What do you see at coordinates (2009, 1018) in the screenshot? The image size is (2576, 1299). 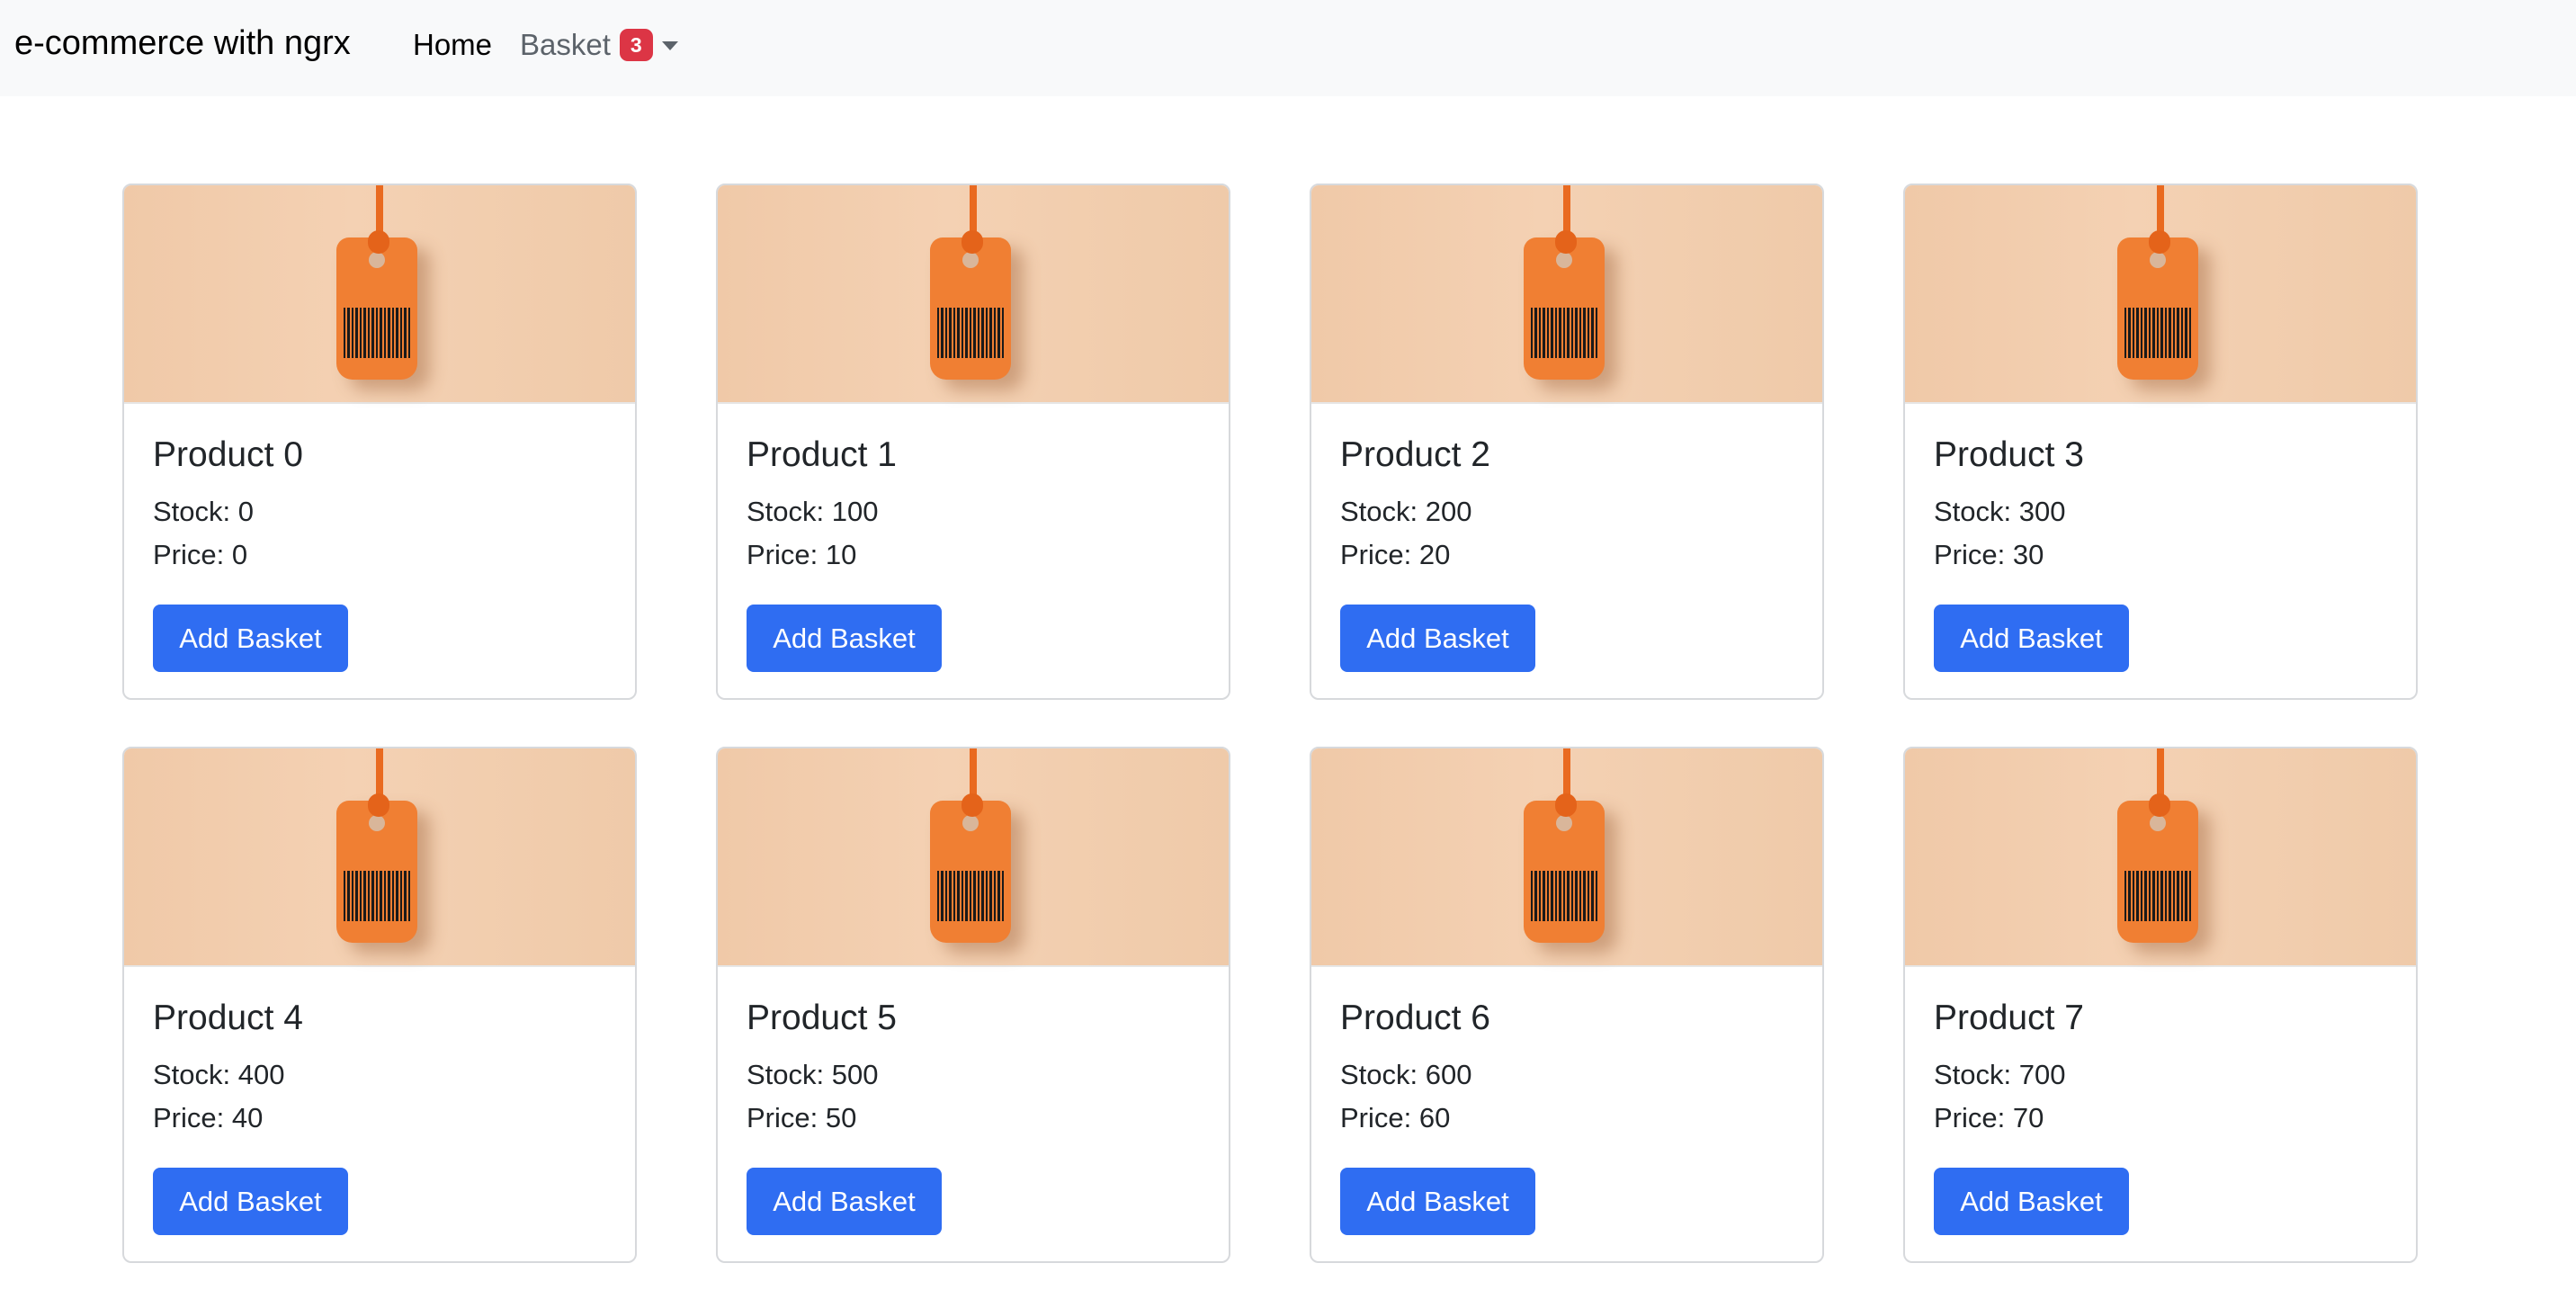 I see `product-title: Product 7` at bounding box center [2009, 1018].